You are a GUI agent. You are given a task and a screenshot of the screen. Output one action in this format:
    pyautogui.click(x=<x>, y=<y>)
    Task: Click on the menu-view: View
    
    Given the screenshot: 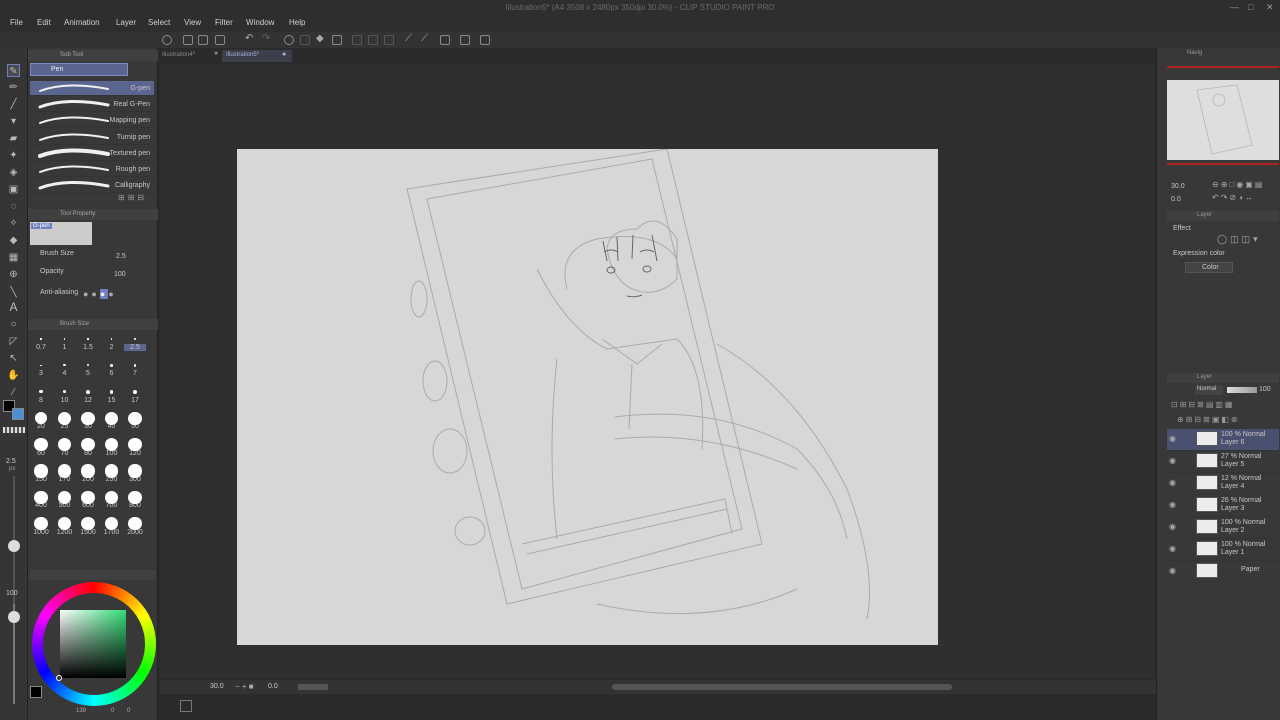 What is the action you would take?
    pyautogui.click(x=192, y=22)
    